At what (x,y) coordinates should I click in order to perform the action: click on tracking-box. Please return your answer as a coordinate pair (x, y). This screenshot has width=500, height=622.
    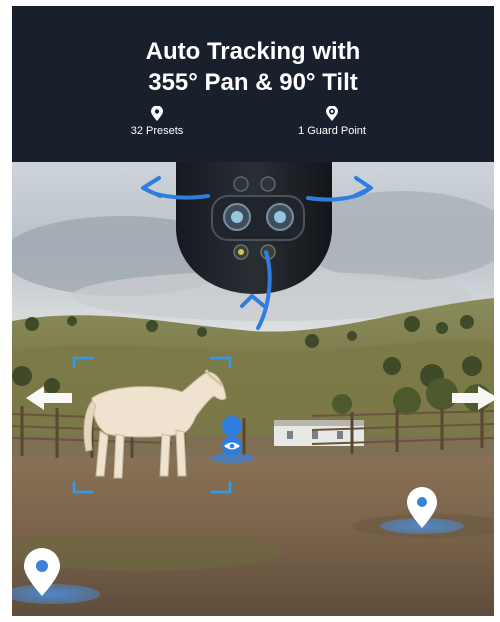
    Looking at the image, I should click on (152, 425).